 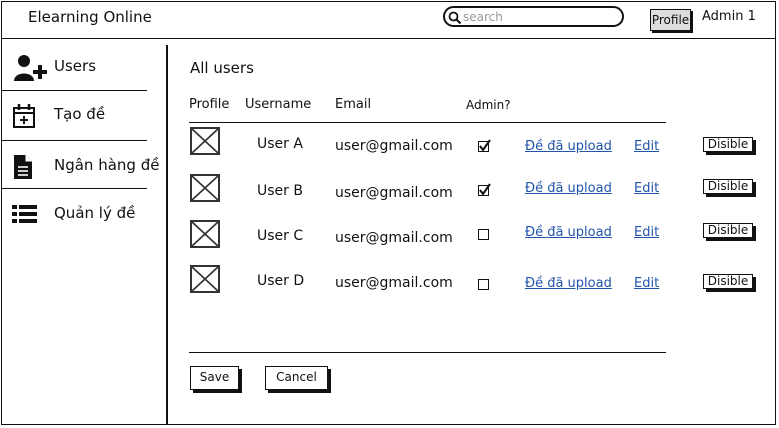 What do you see at coordinates (74, 90) in the screenshot?
I see `sidebar-separator` at bounding box center [74, 90].